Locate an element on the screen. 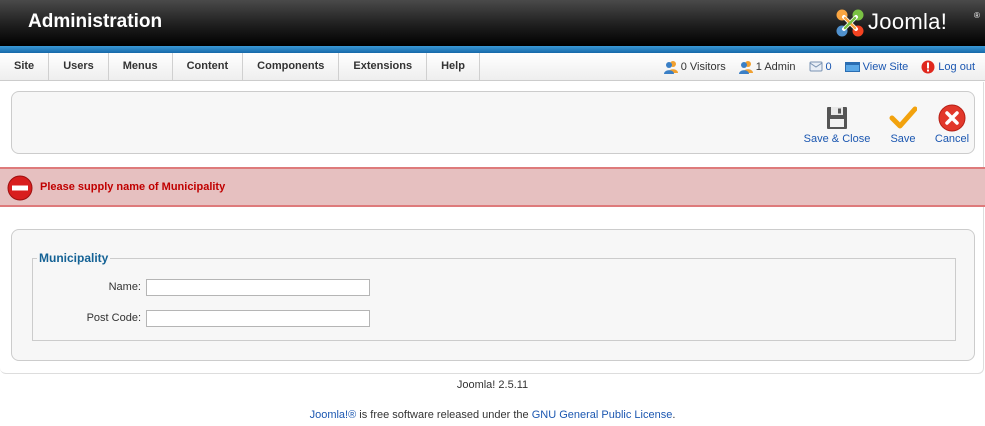 Image resolution: width=985 pixels, height=426 pixels. error-alert: Please supply name of Municipality is located at coordinates (492, 187).